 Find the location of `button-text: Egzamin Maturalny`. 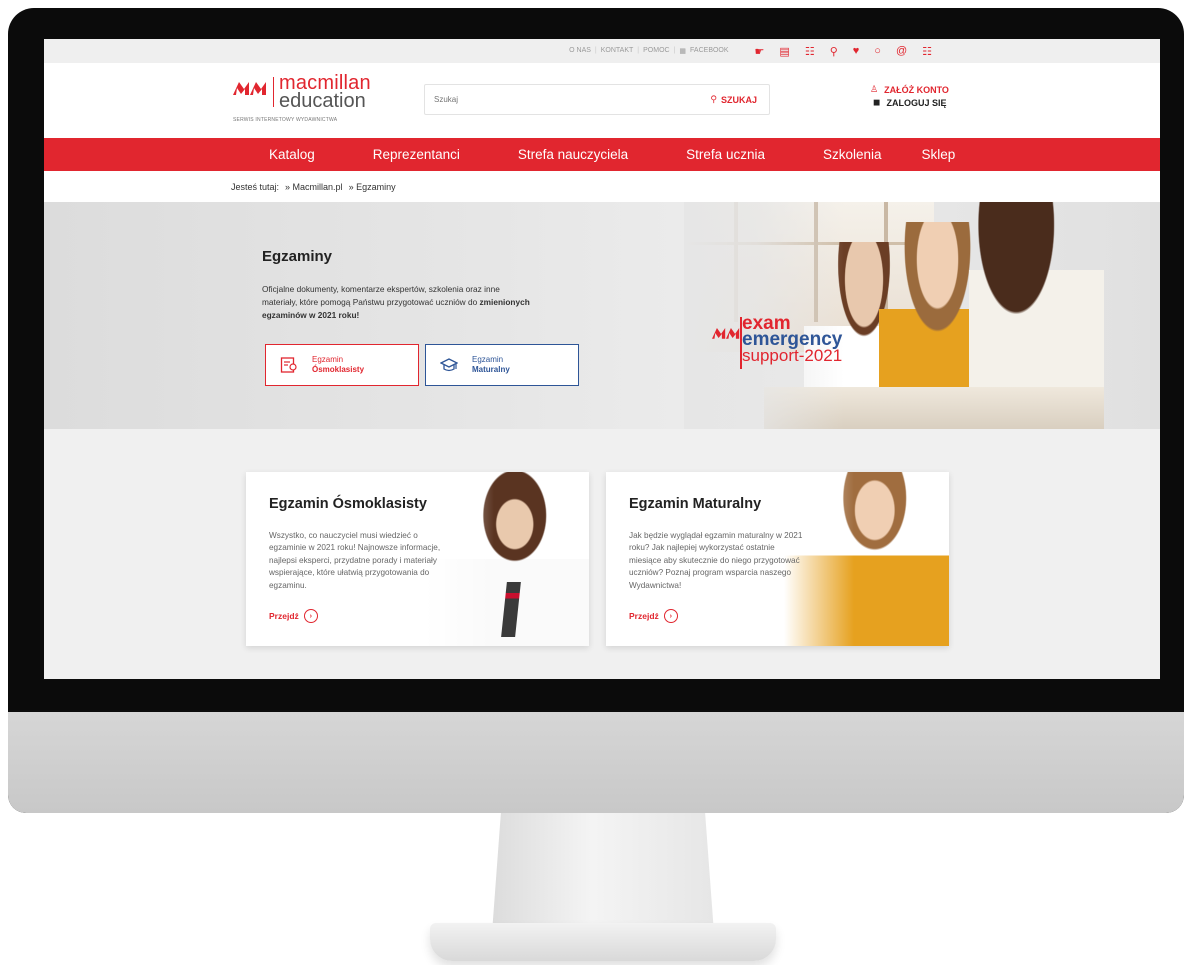

button-text: Egzamin Maturalny is located at coordinates (491, 365).